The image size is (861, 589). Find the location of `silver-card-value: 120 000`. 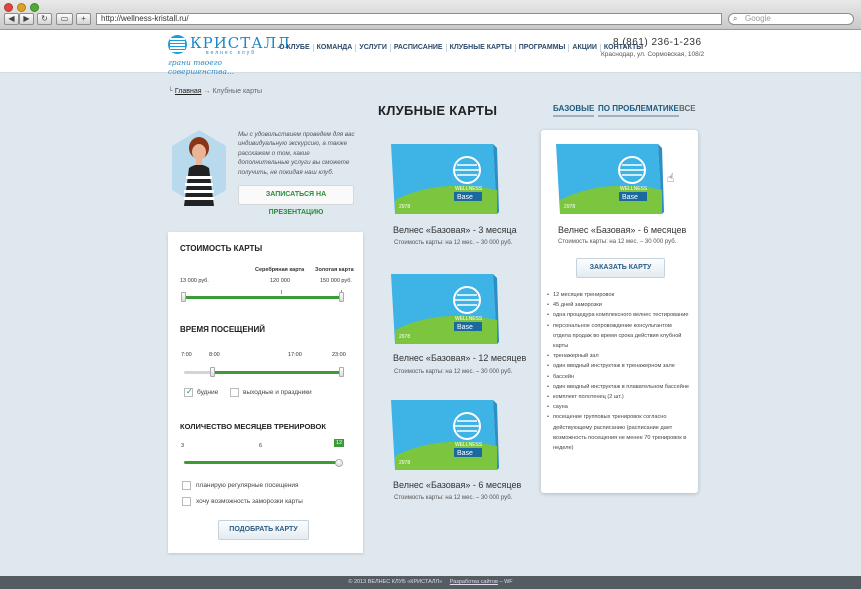

silver-card-value: 120 000 is located at coordinates (280, 281).